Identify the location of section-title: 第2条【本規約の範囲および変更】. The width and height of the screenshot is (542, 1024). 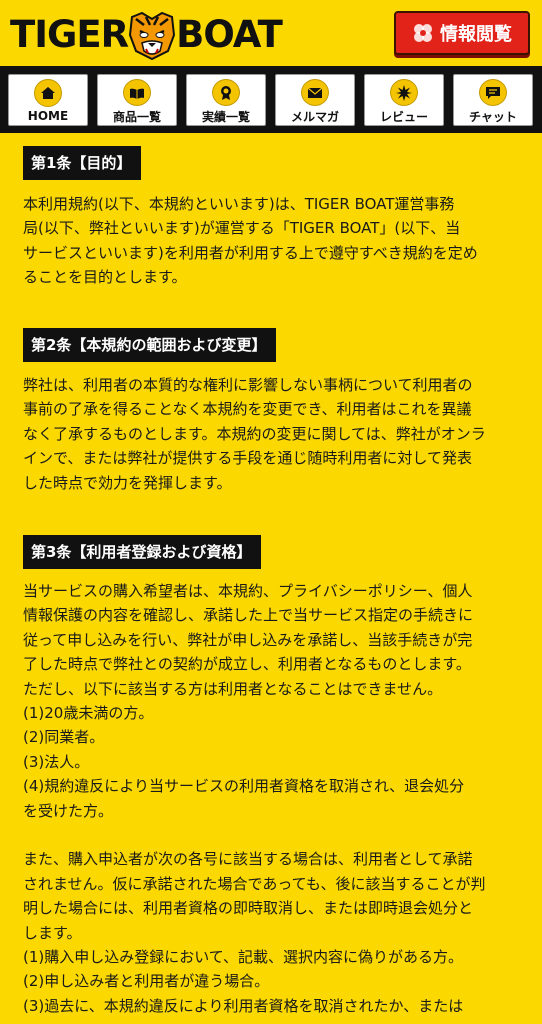
(150, 345).